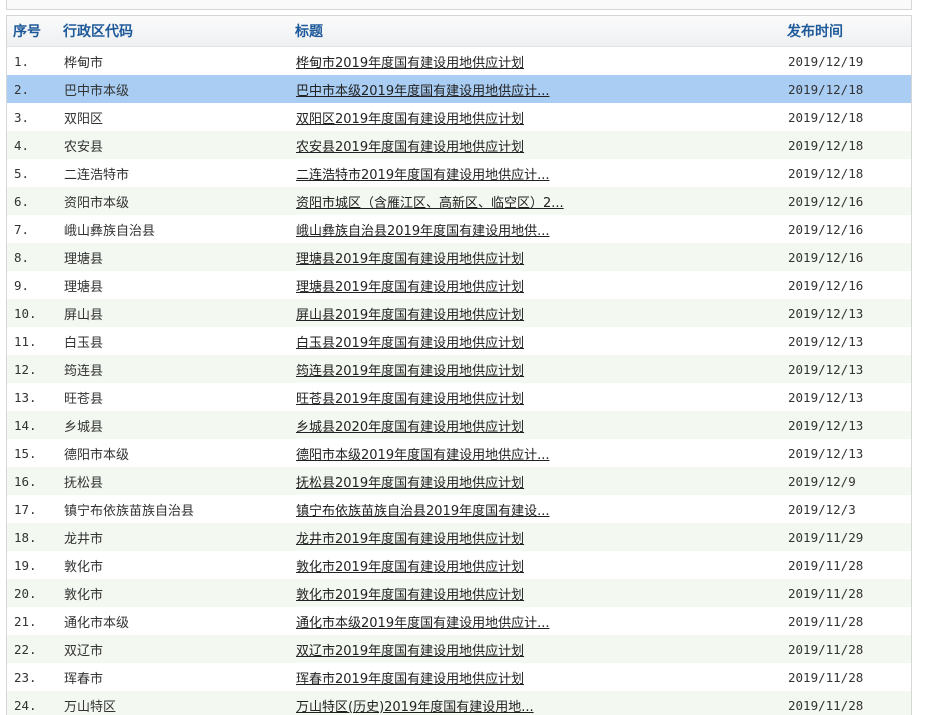 The width and height of the screenshot is (932, 715). I want to click on table-row: 23. 珲春市 珲春市2019年度国有建设用地供应计划 2019/11/28, so click(459, 677).